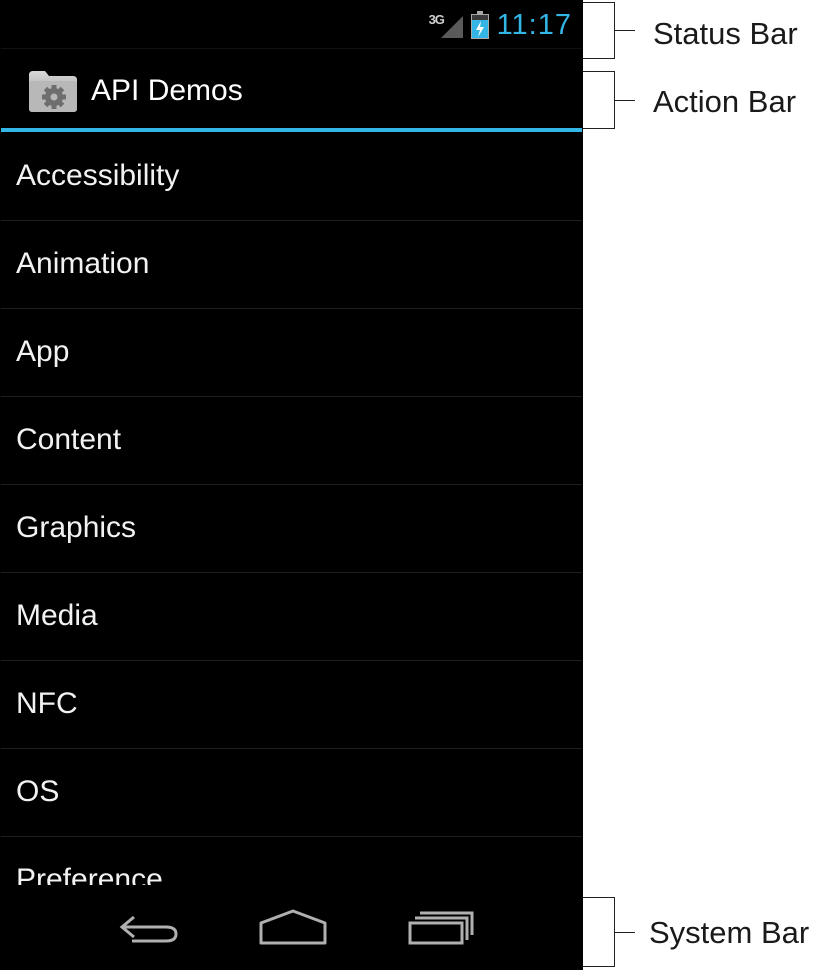  I want to click on folder-gear-icon, so click(53, 91).